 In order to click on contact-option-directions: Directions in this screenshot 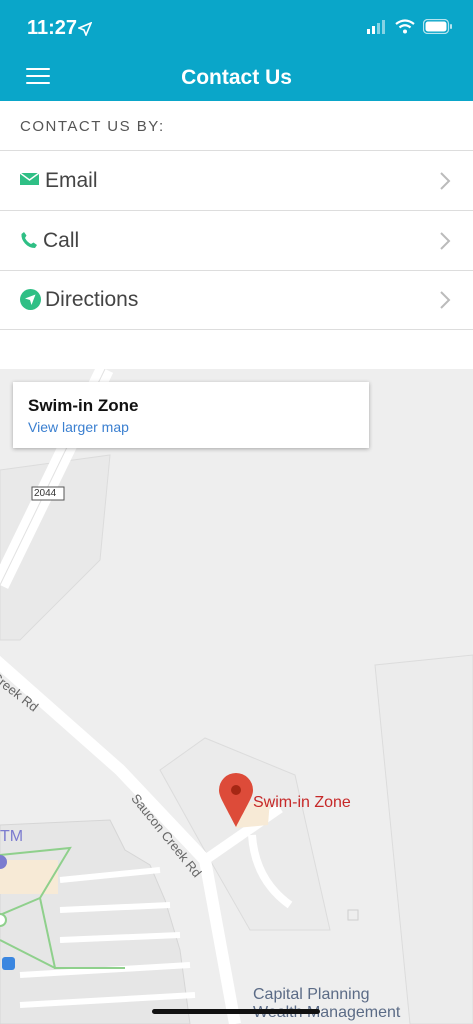, I will do `click(236, 300)`.